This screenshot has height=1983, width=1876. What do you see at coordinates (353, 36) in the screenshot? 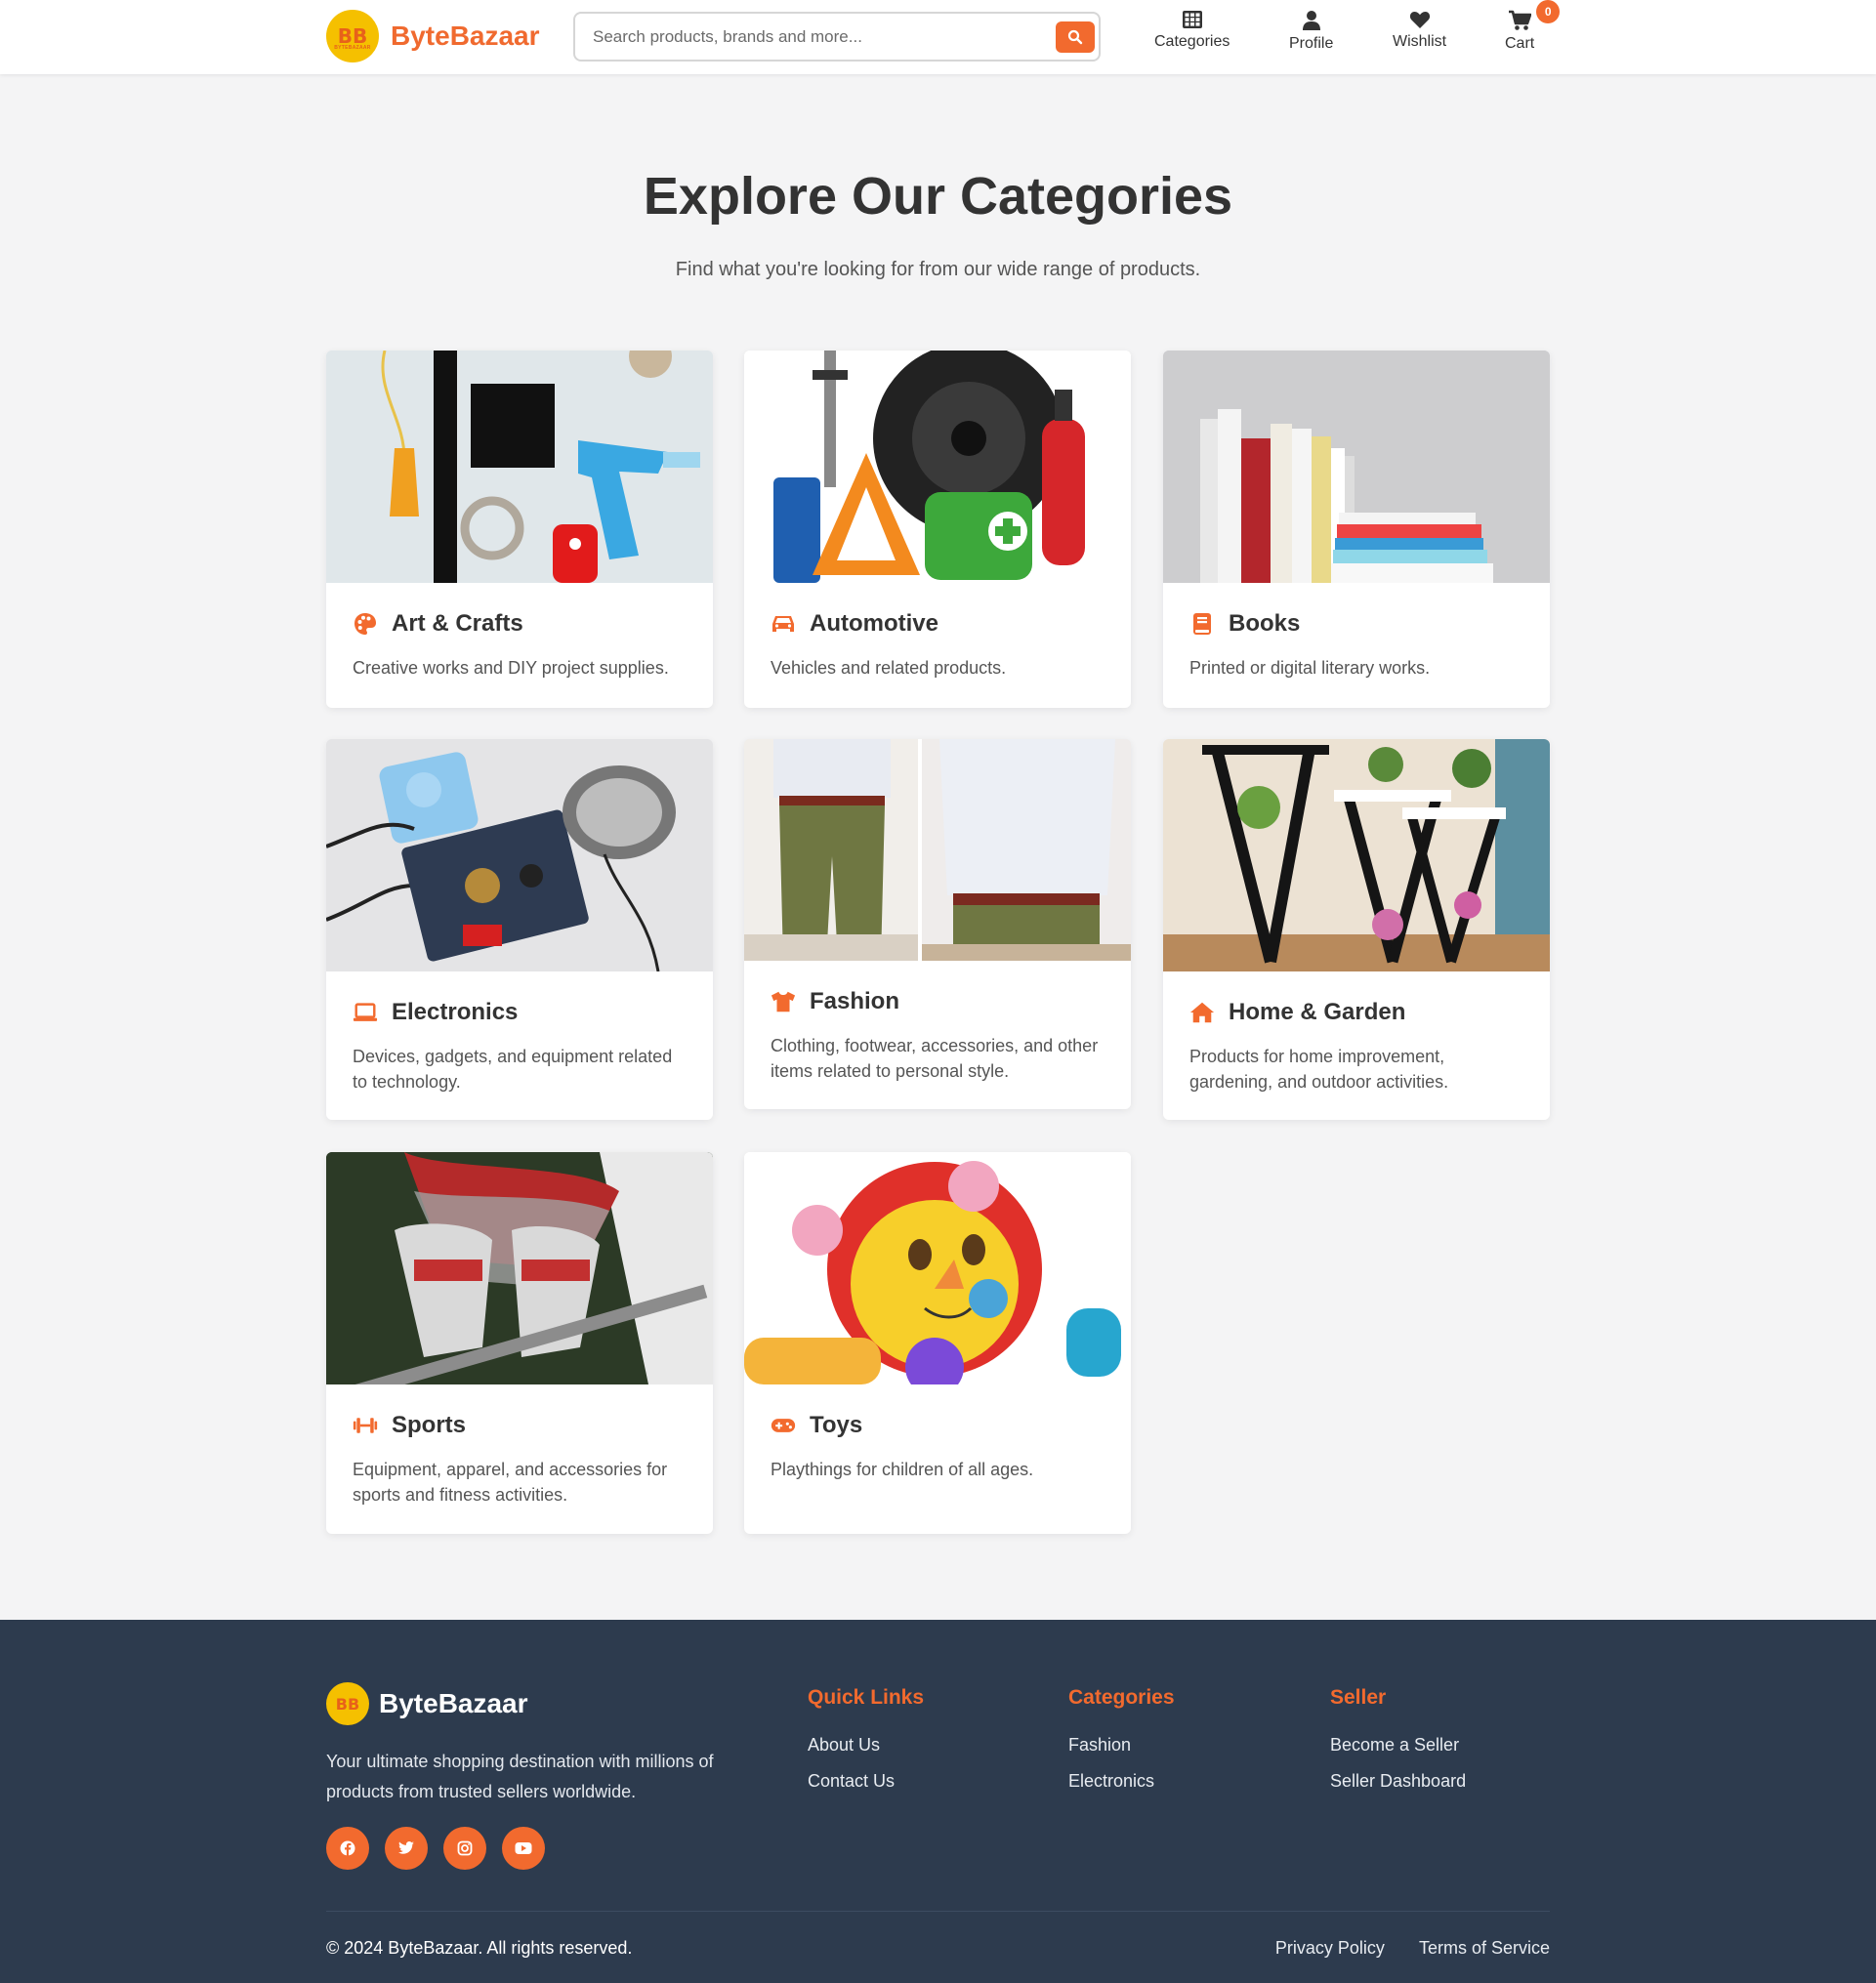
I see `logo-badge: BB BYTEBAZAAR` at bounding box center [353, 36].